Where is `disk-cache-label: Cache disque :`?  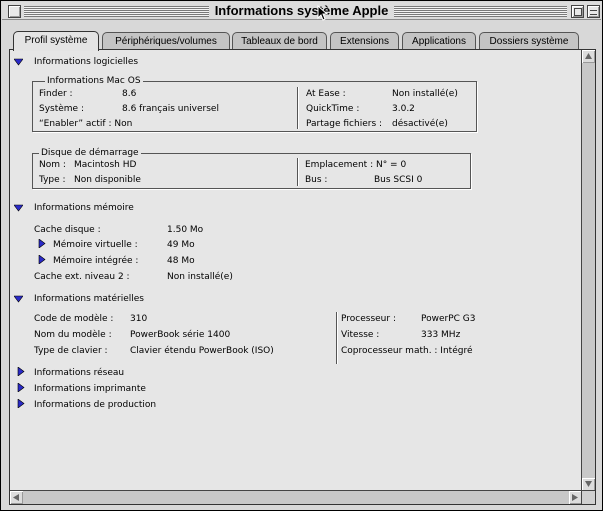 disk-cache-label: Cache disque : is located at coordinates (67, 230).